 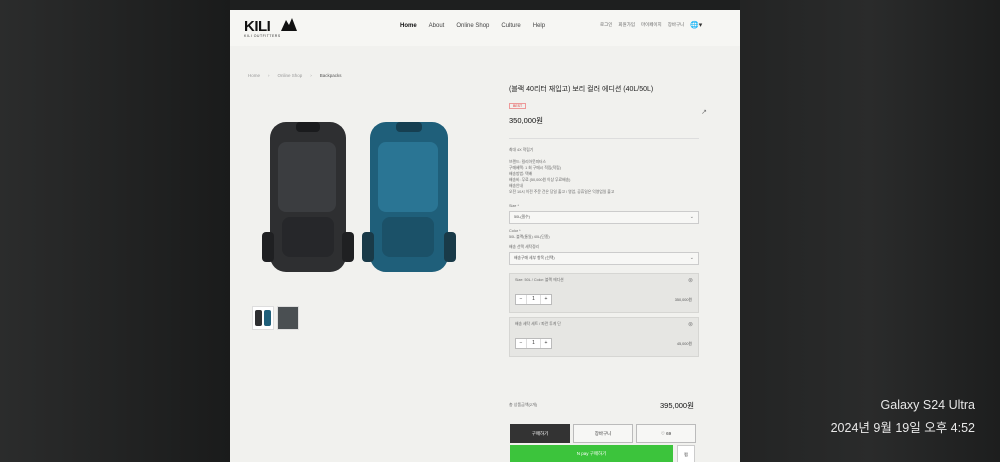 What do you see at coordinates (262, 36) in the screenshot?
I see `logo-subtitle: KILI OUTFITTERS` at bounding box center [262, 36].